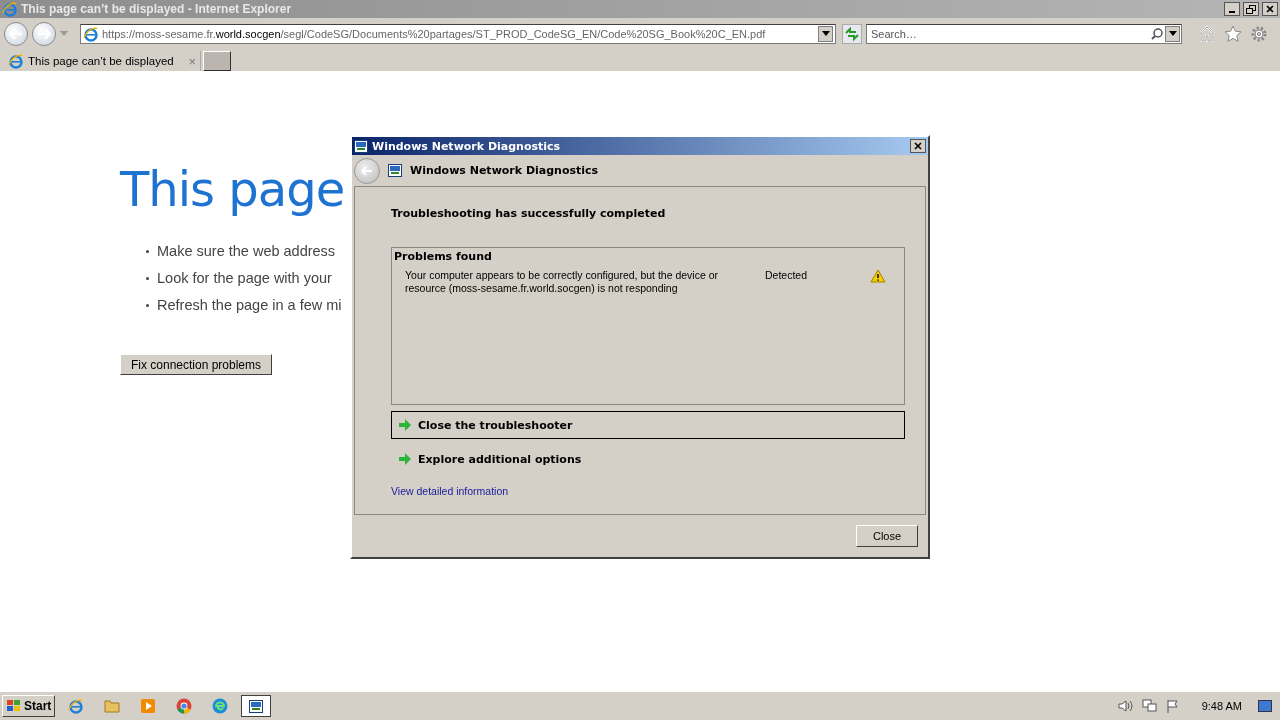 The image size is (1280, 720). I want to click on restore-button, so click(1251, 9).